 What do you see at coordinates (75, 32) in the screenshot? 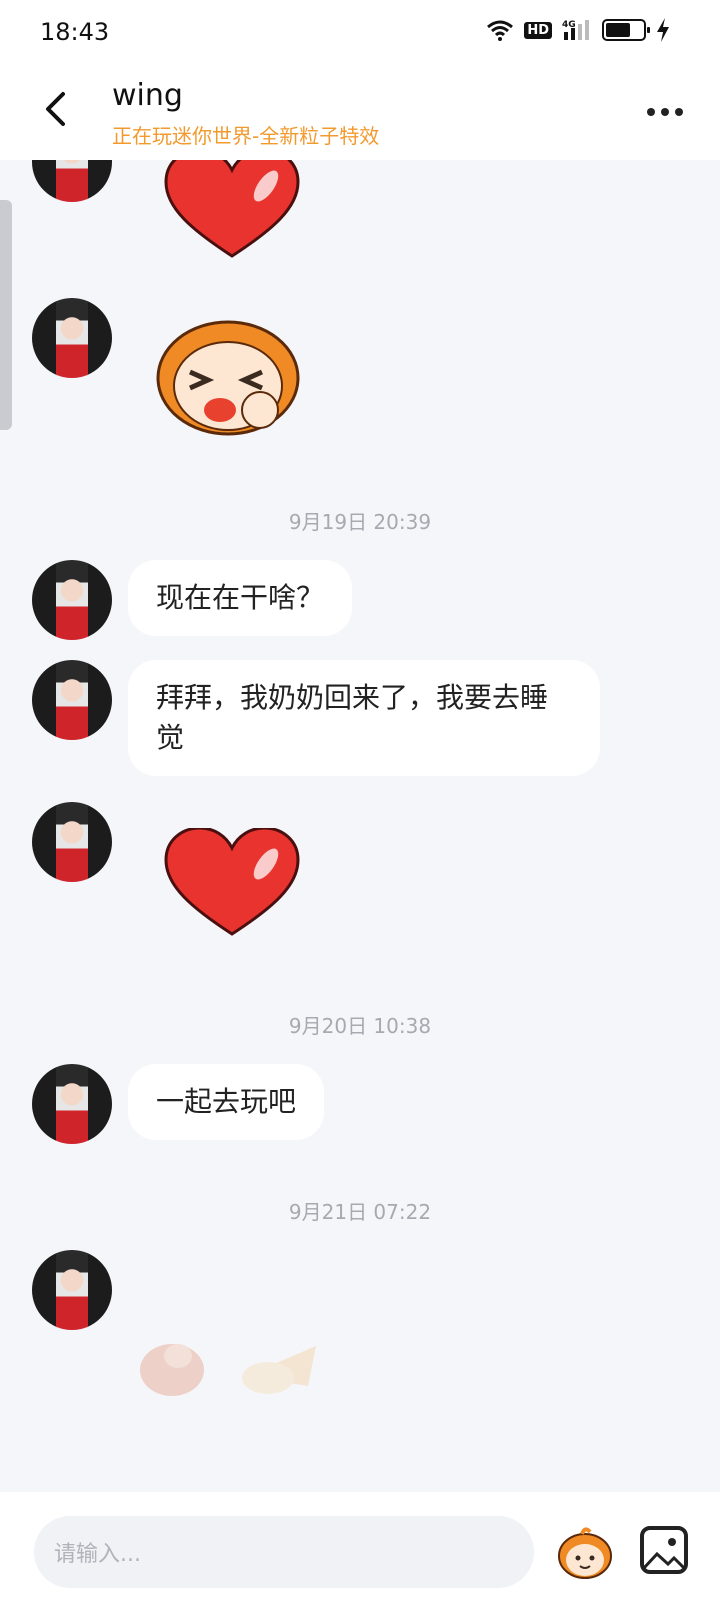
I see `status-time: 18:43` at bounding box center [75, 32].